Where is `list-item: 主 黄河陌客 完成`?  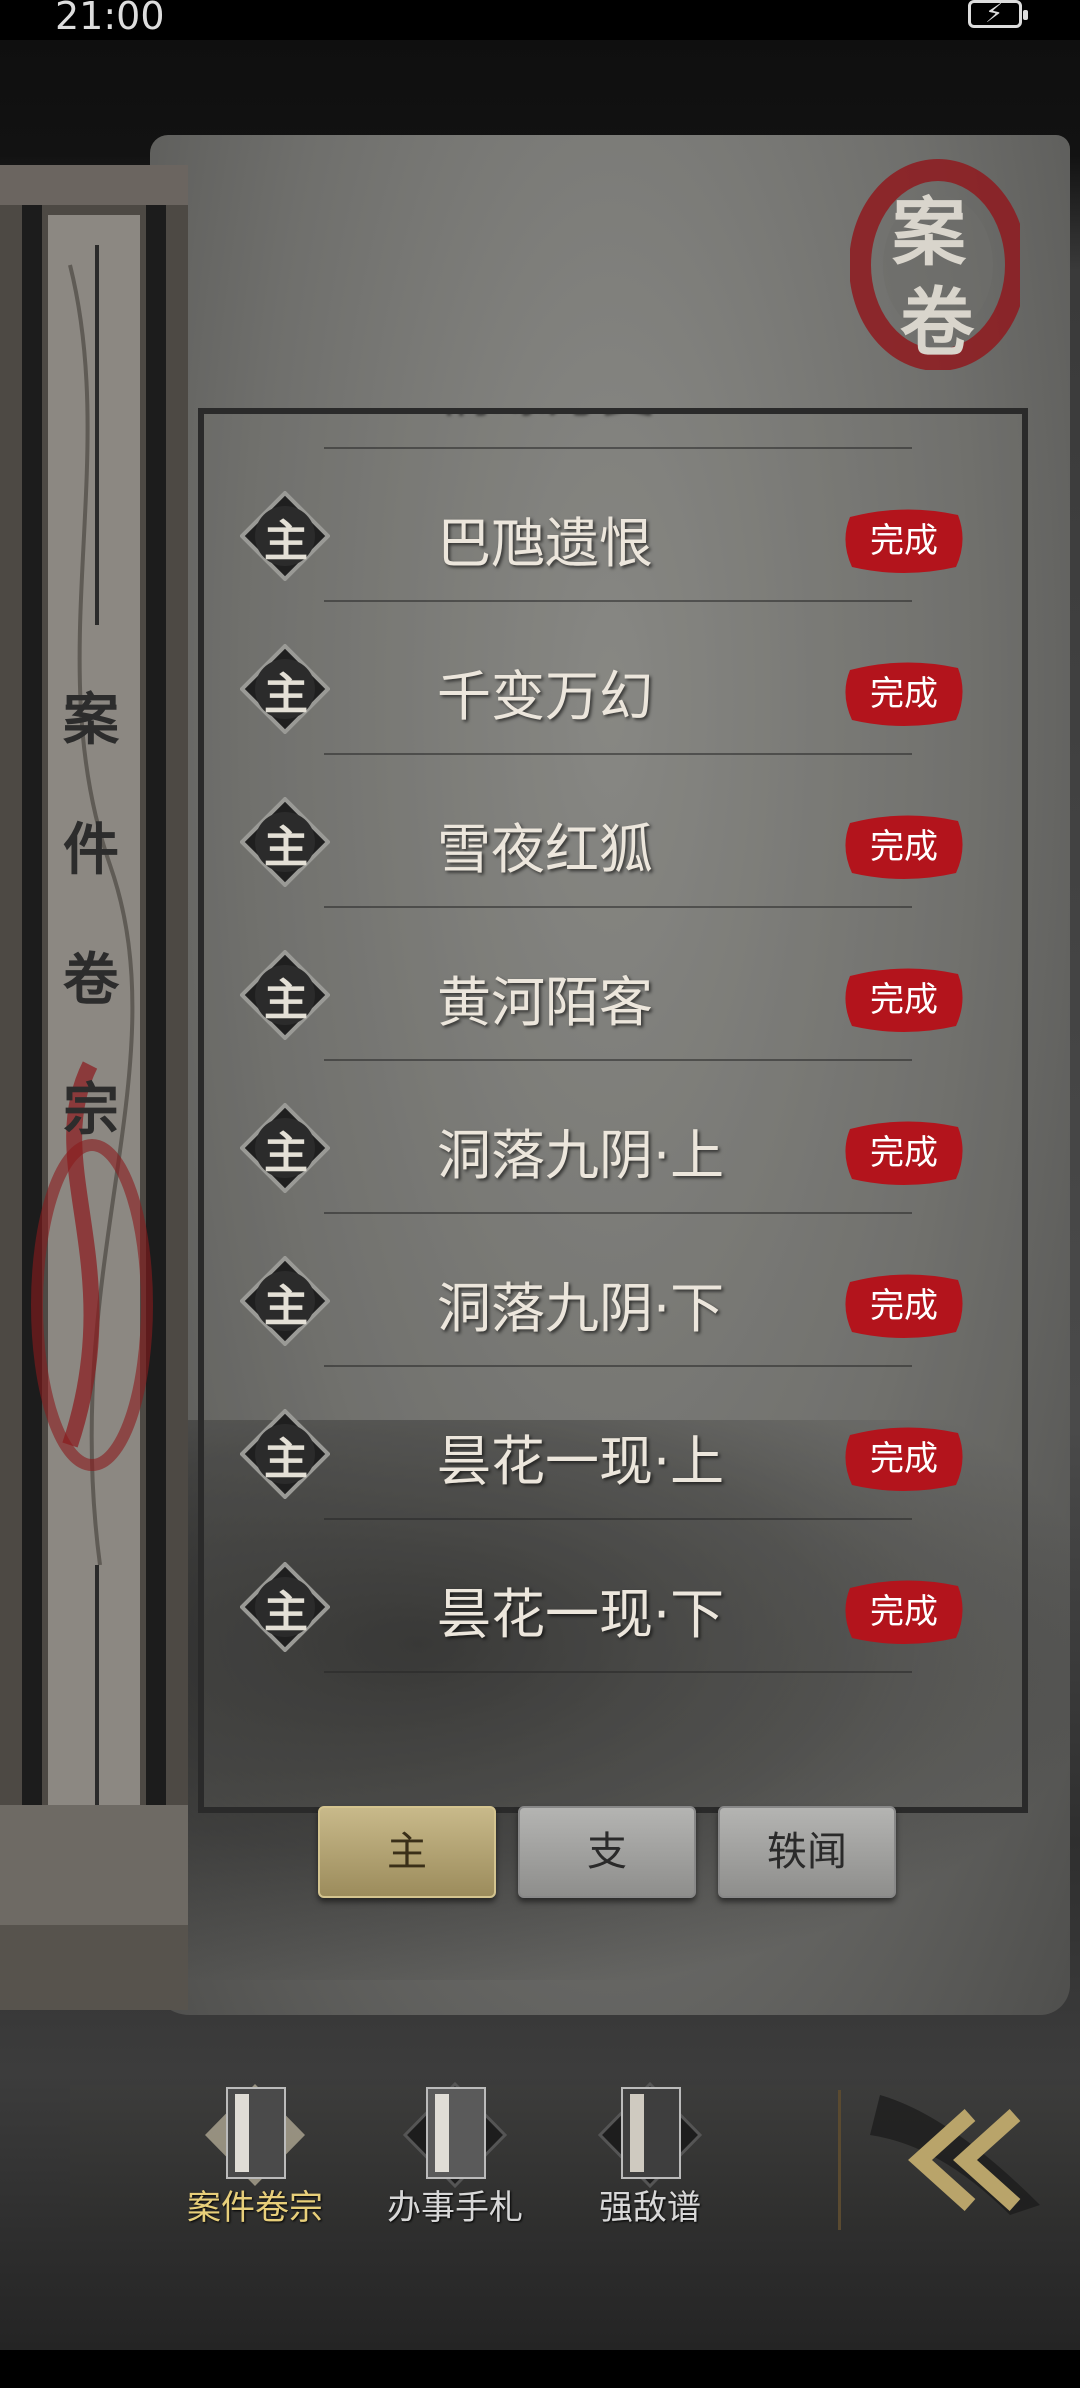 list-item: 主 黄河陌客 完成 is located at coordinates (613, 984).